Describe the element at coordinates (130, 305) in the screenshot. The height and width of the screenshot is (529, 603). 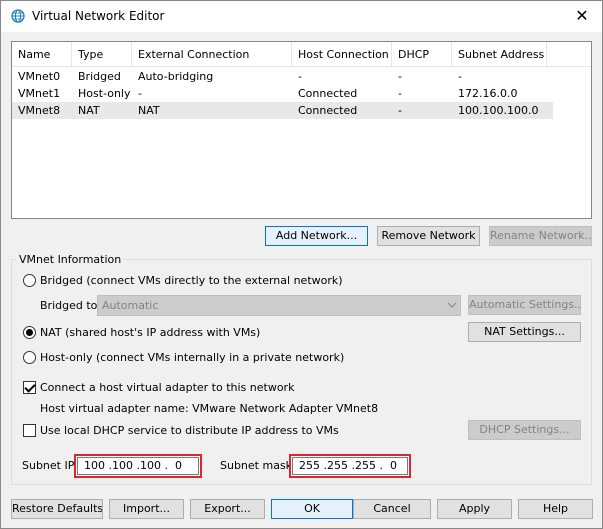
I see `bridged-to-value: Automatic` at that location.